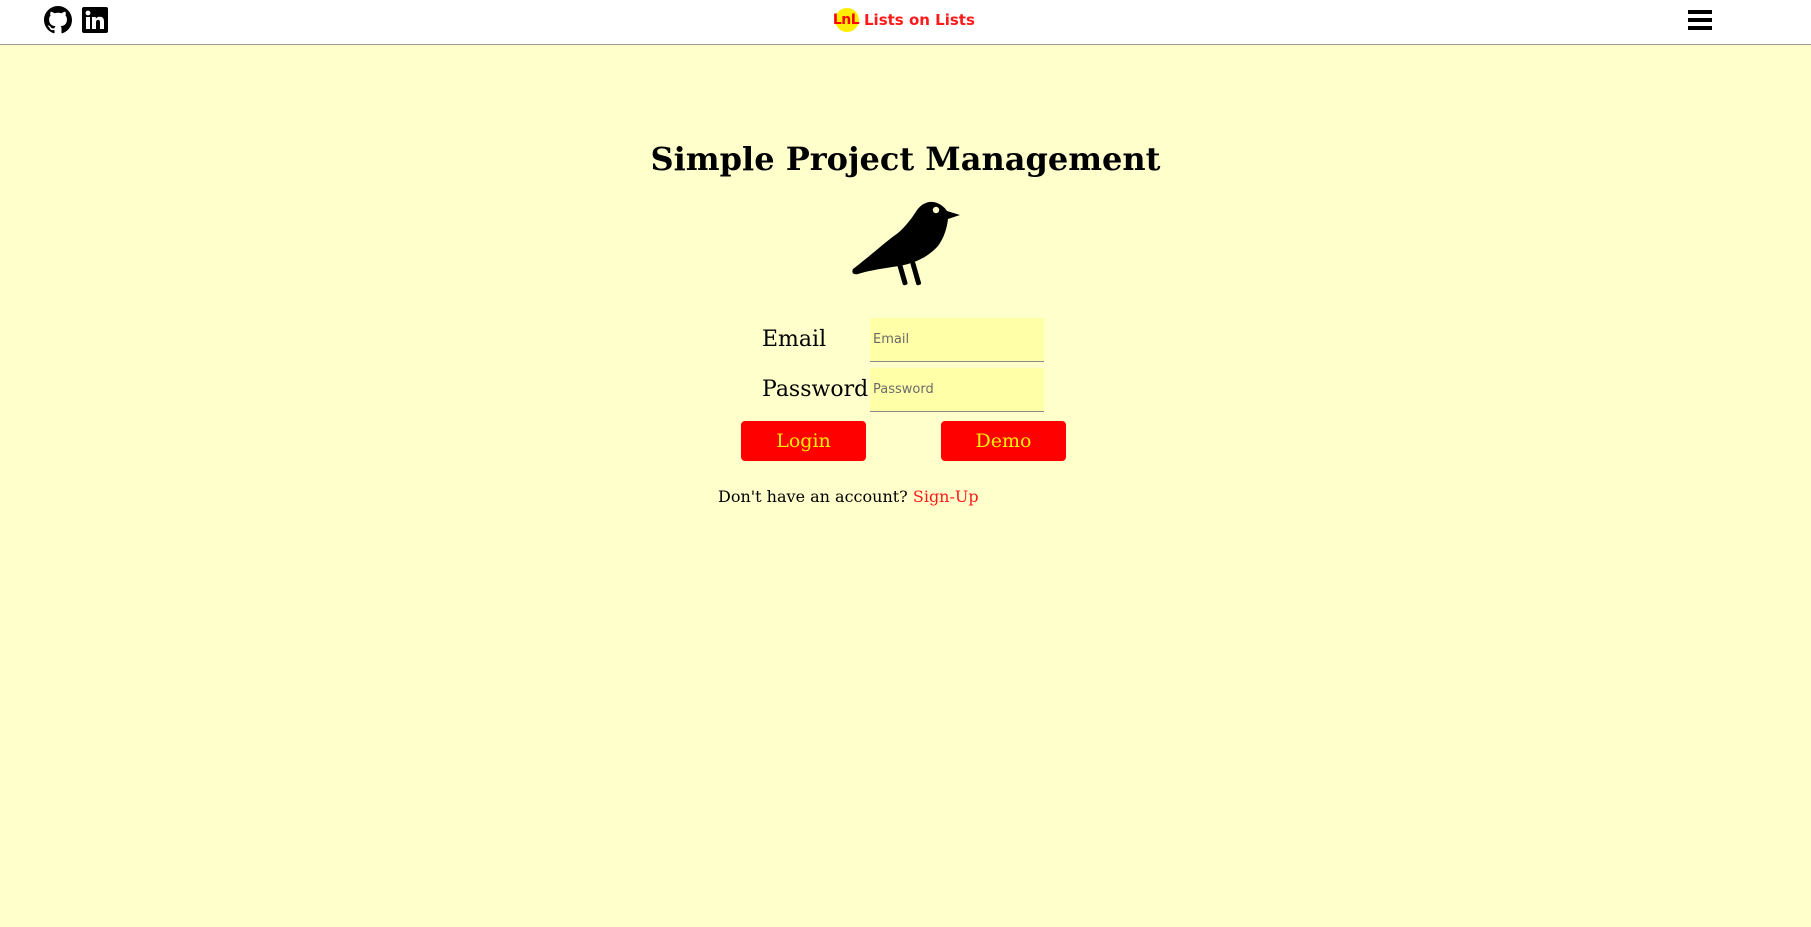 The image size is (1811, 927). I want to click on brand-logo-text: LnL, so click(846, 20).